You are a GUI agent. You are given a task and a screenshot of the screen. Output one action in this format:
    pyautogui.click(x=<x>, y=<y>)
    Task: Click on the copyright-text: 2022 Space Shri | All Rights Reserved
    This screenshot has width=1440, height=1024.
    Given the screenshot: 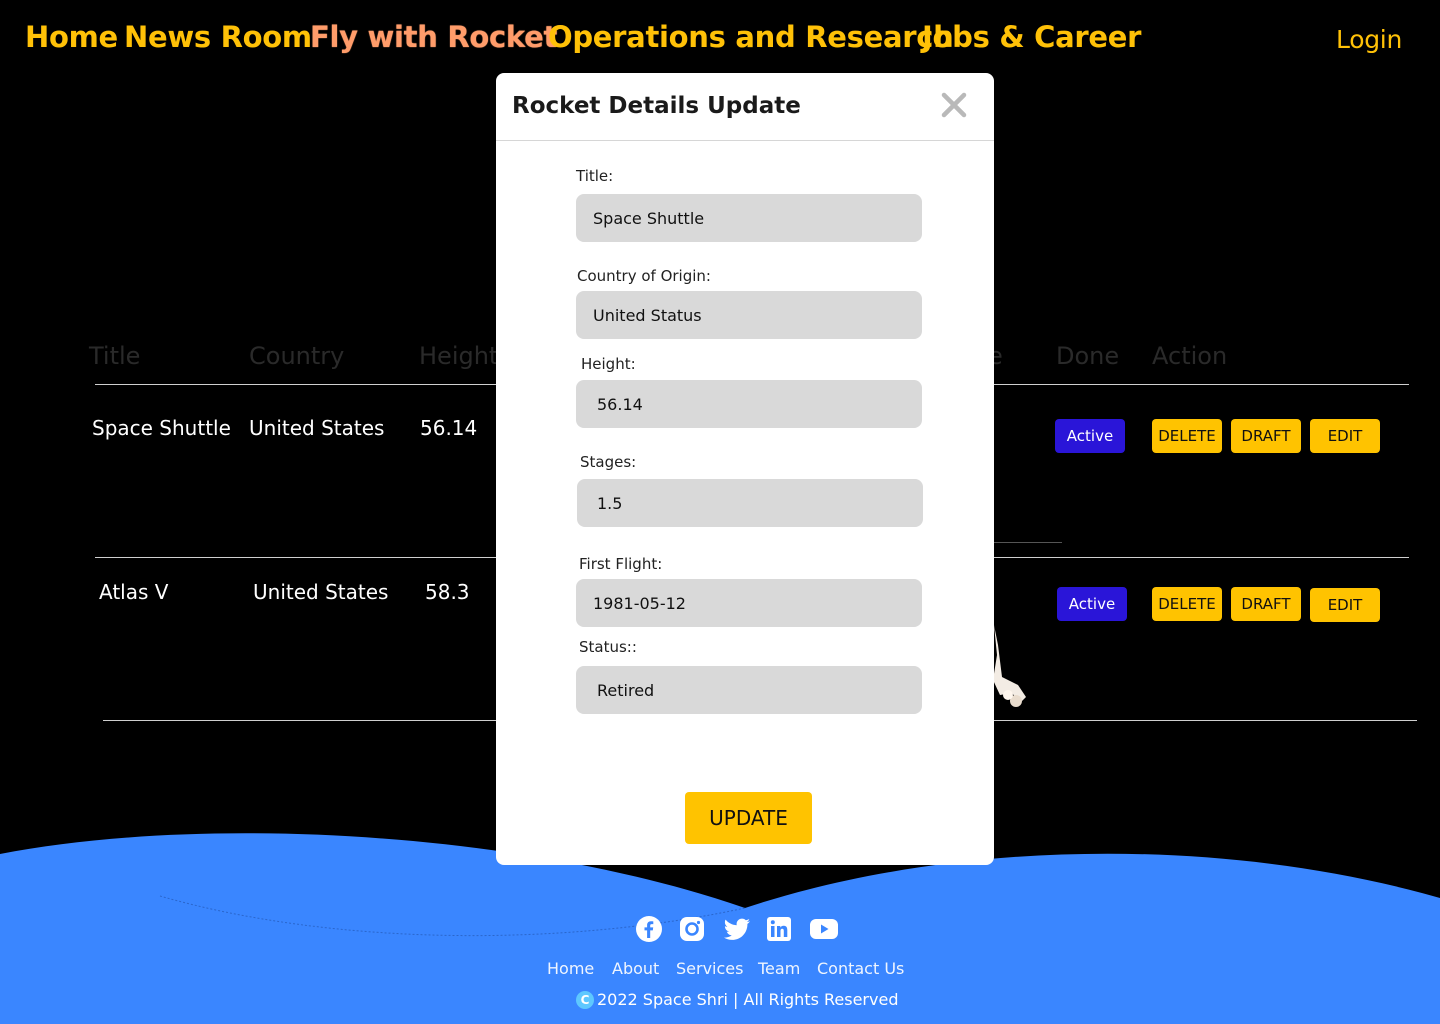 What is the action you would take?
    pyautogui.click(x=748, y=999)
    